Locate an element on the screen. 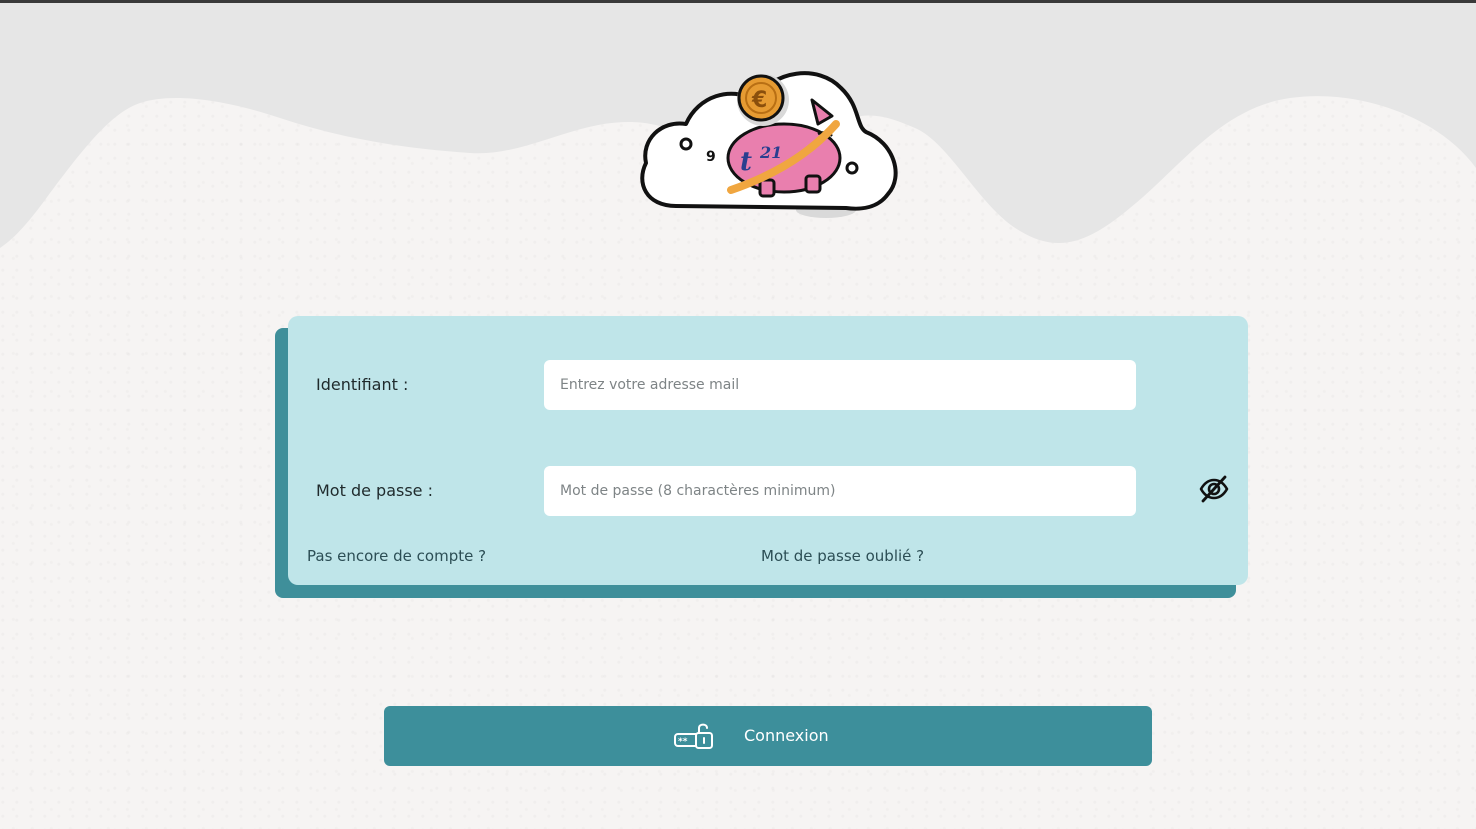 The height and width of the screenshot is (829, 1476). forgot-password-link: Mot de passe oublié ? is located at coordinates (842, 556).